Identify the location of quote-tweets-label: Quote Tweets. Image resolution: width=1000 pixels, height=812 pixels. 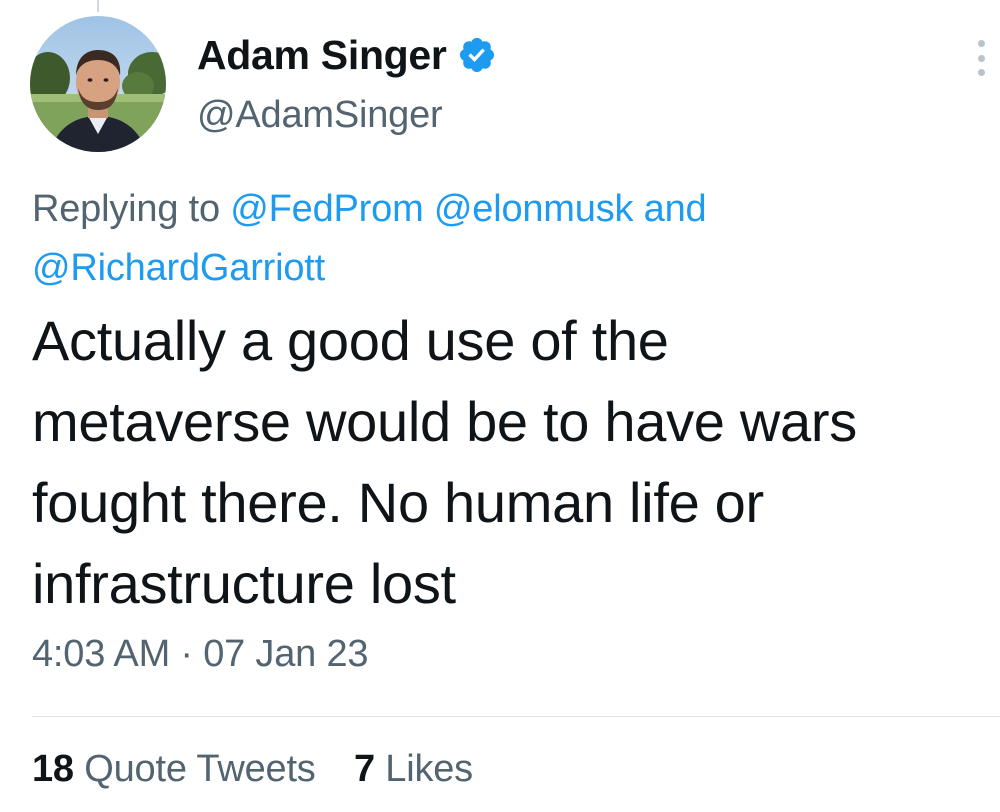
(200, 769).